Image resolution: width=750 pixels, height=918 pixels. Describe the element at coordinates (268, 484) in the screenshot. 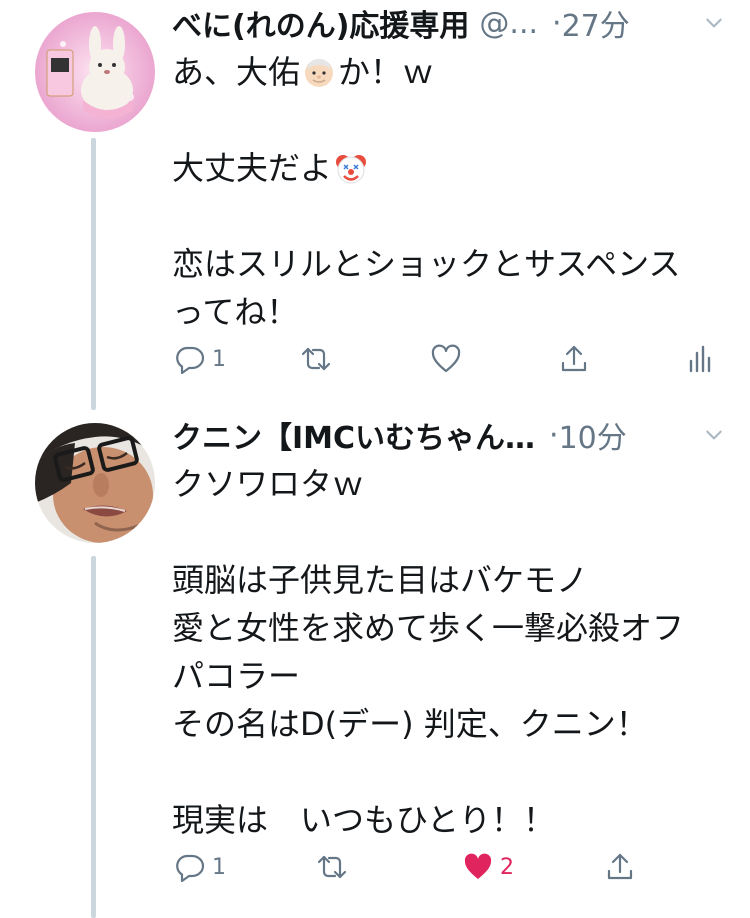

I see `tweet-line: クソワロタｗ` at that location.